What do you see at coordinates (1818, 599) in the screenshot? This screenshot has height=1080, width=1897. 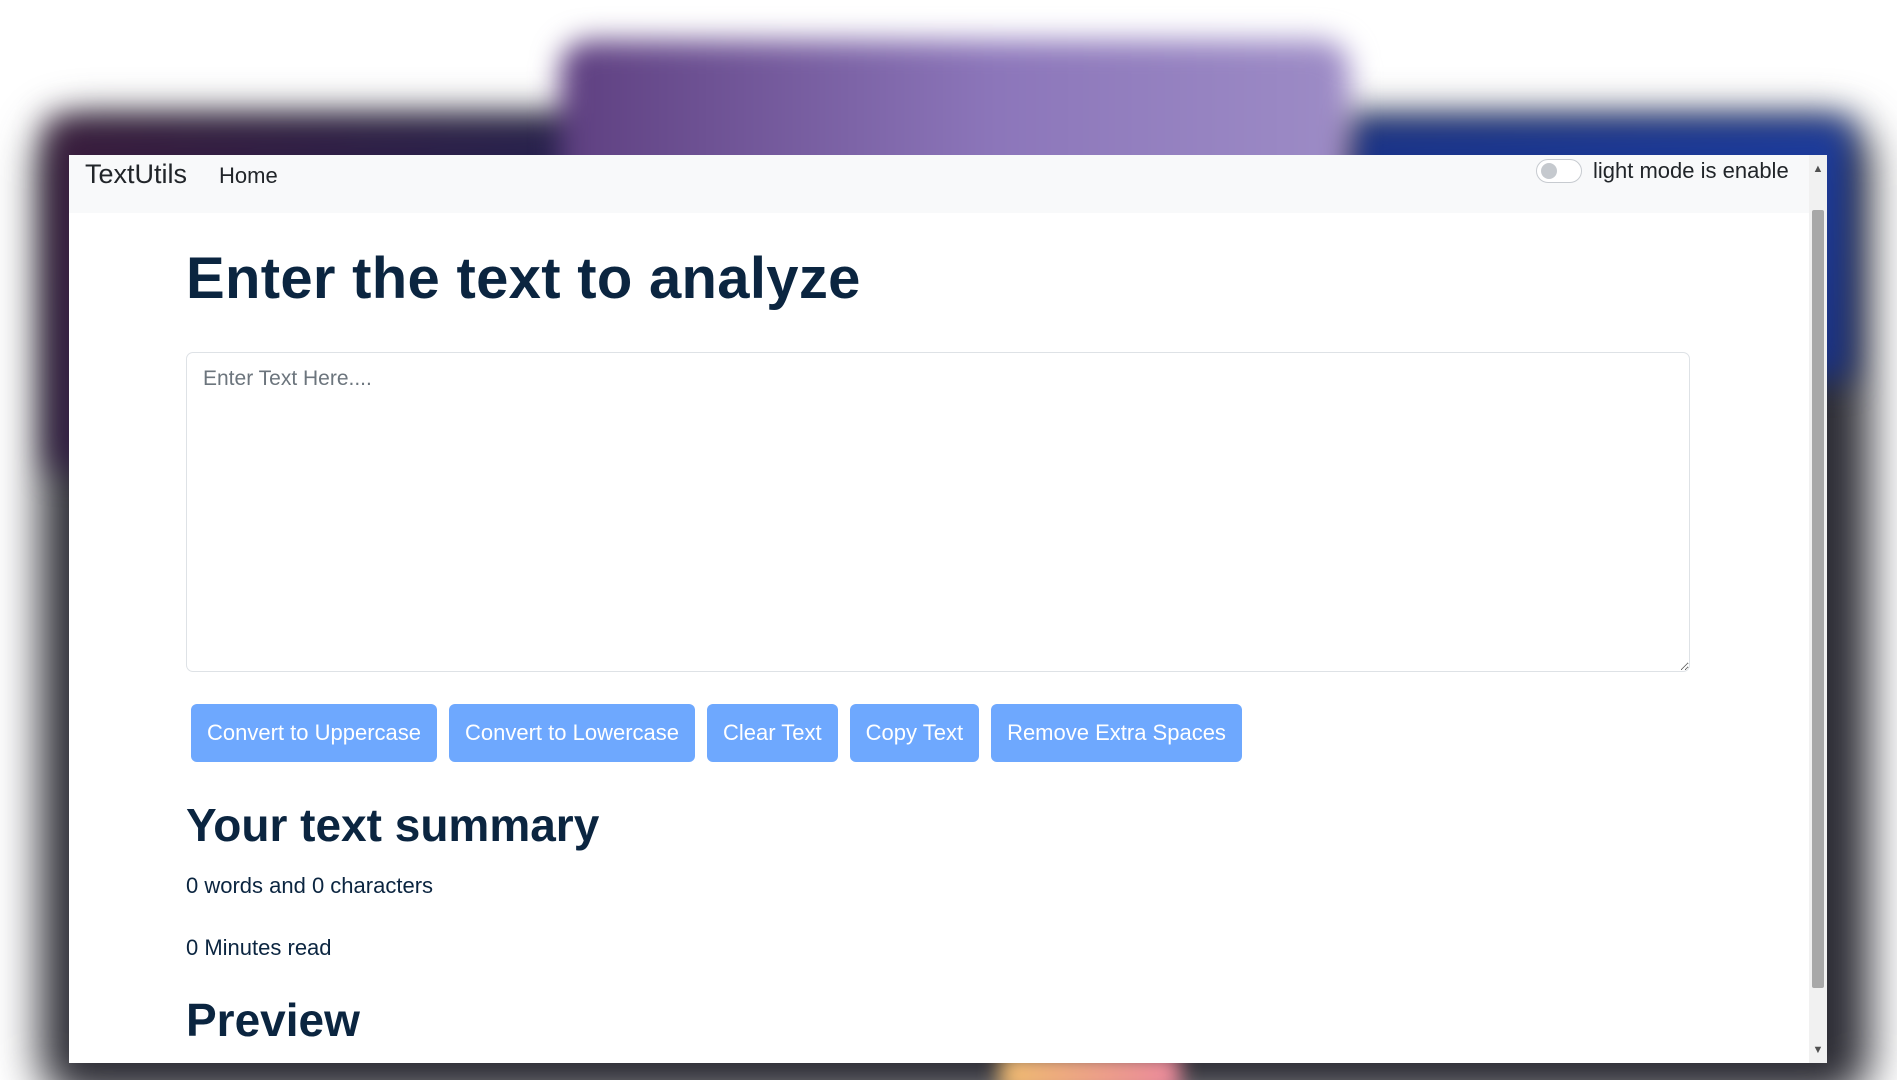 I see `scroll-thumb` at bounding box center [1818, 599].